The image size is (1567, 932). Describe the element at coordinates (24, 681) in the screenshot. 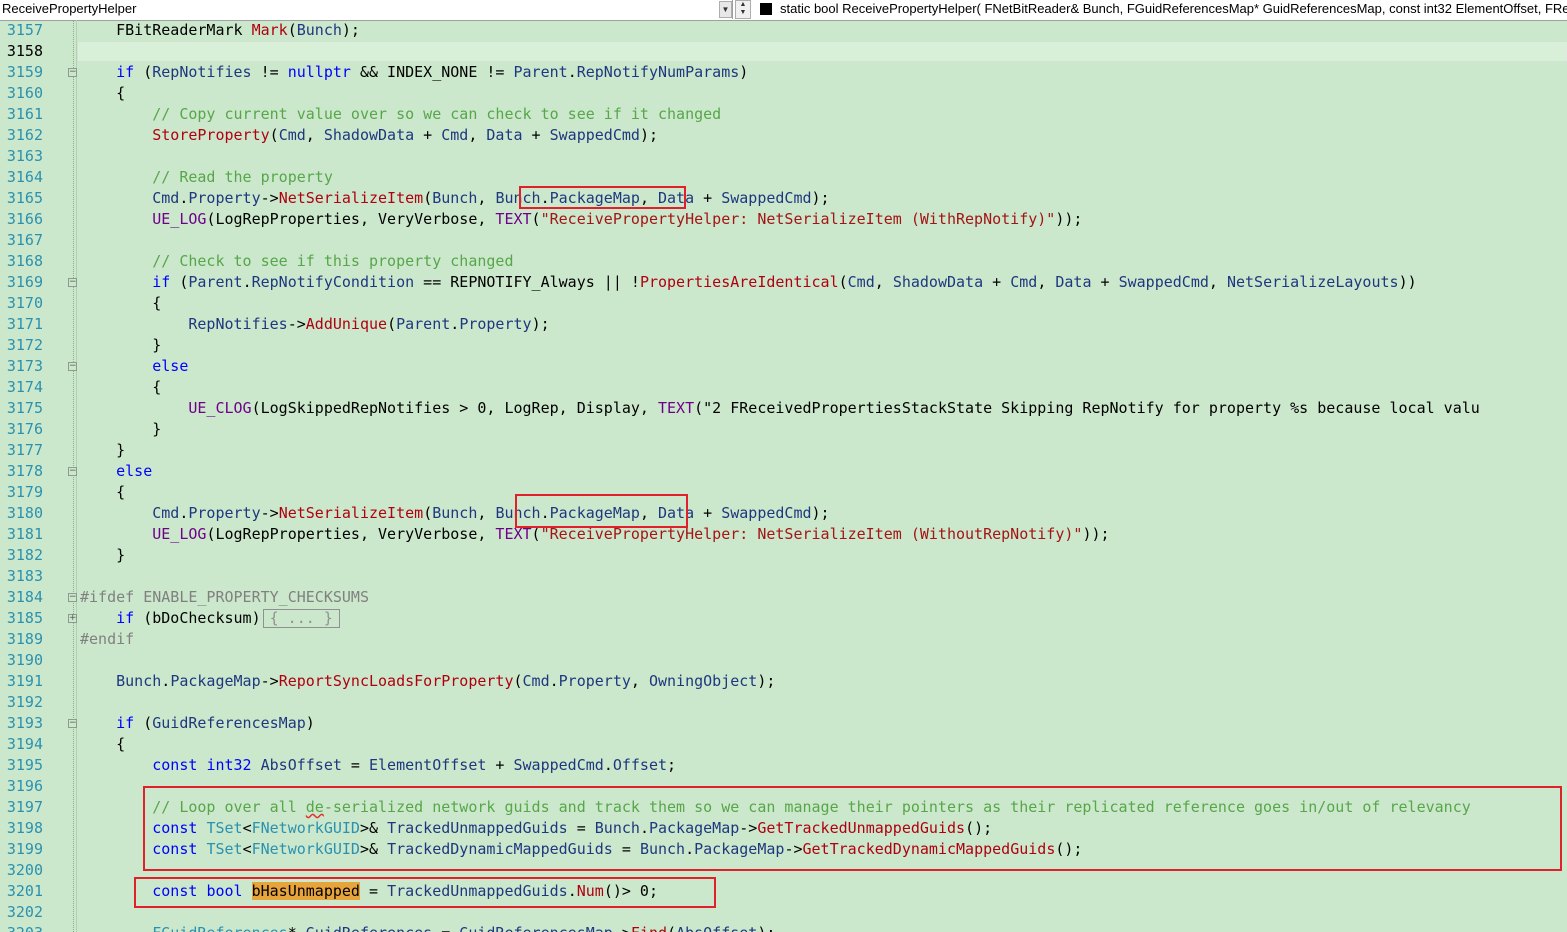

I see `line-number: 3191` at that location.